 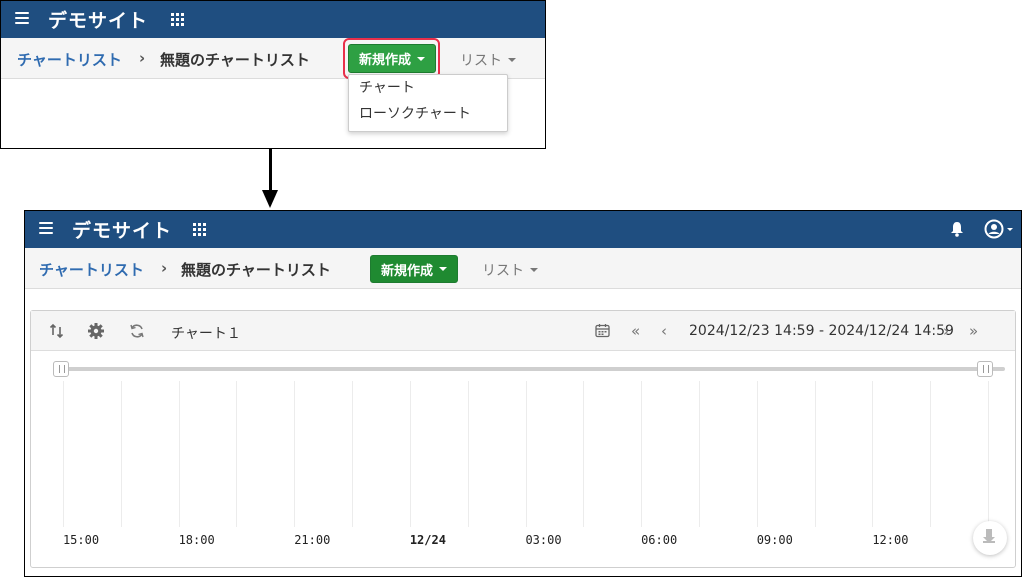 I want to click on new-create-dropdown-menu: チャート ローソクチャート, so click(x=428, y=103).